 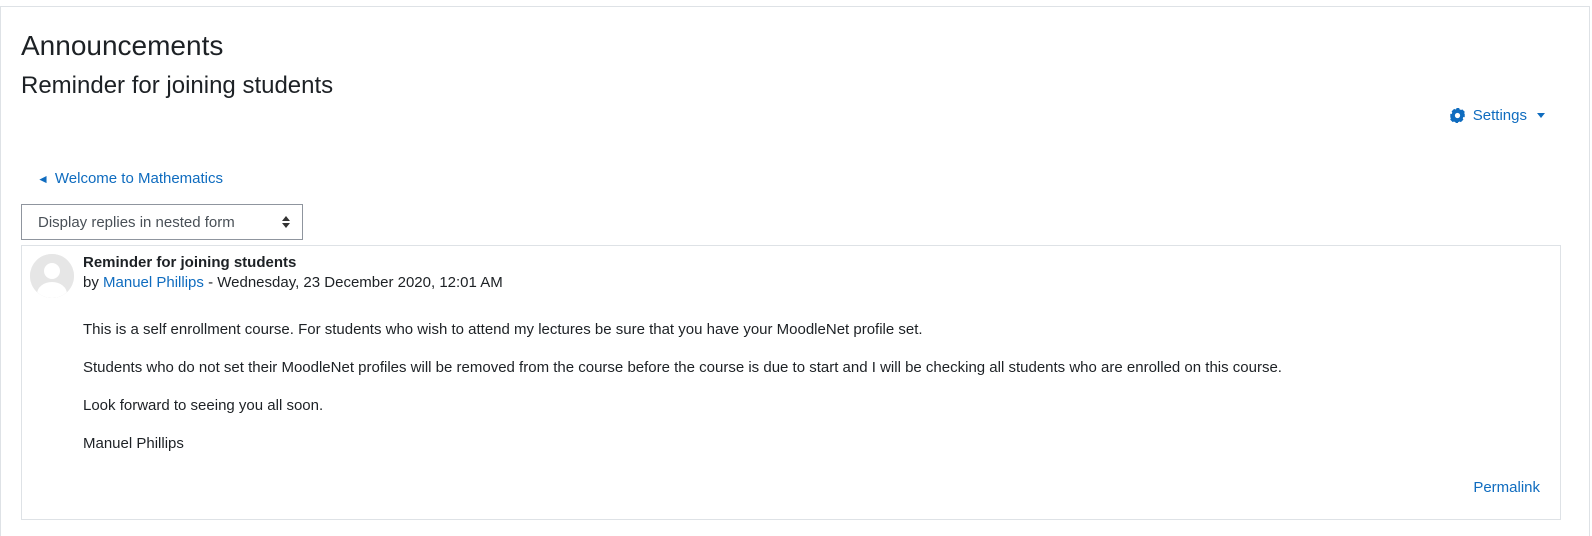 I want to click on permalink-link: Permalink, so click(x=1506, y=487).